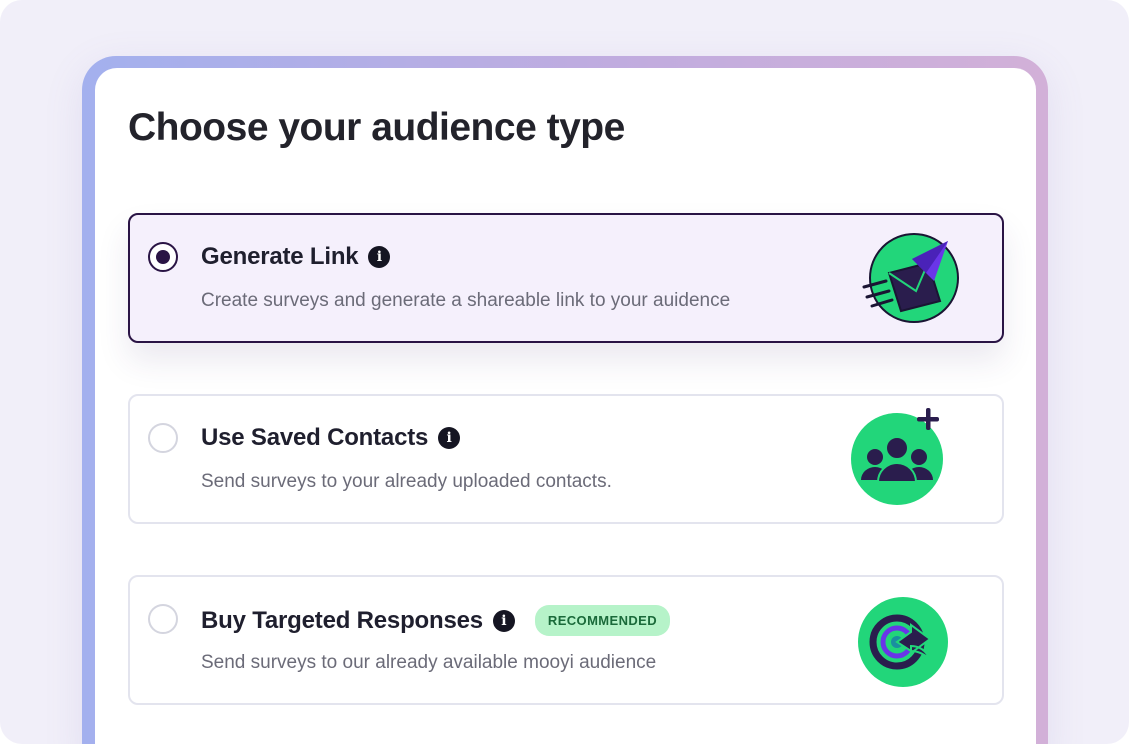 The width and height of the screenshot is (1129, 744). What do you see at coordinates (315, 437) in the screenshot?
I see `option-label: Use Saved Contacts` at bounding box center [315, 437].